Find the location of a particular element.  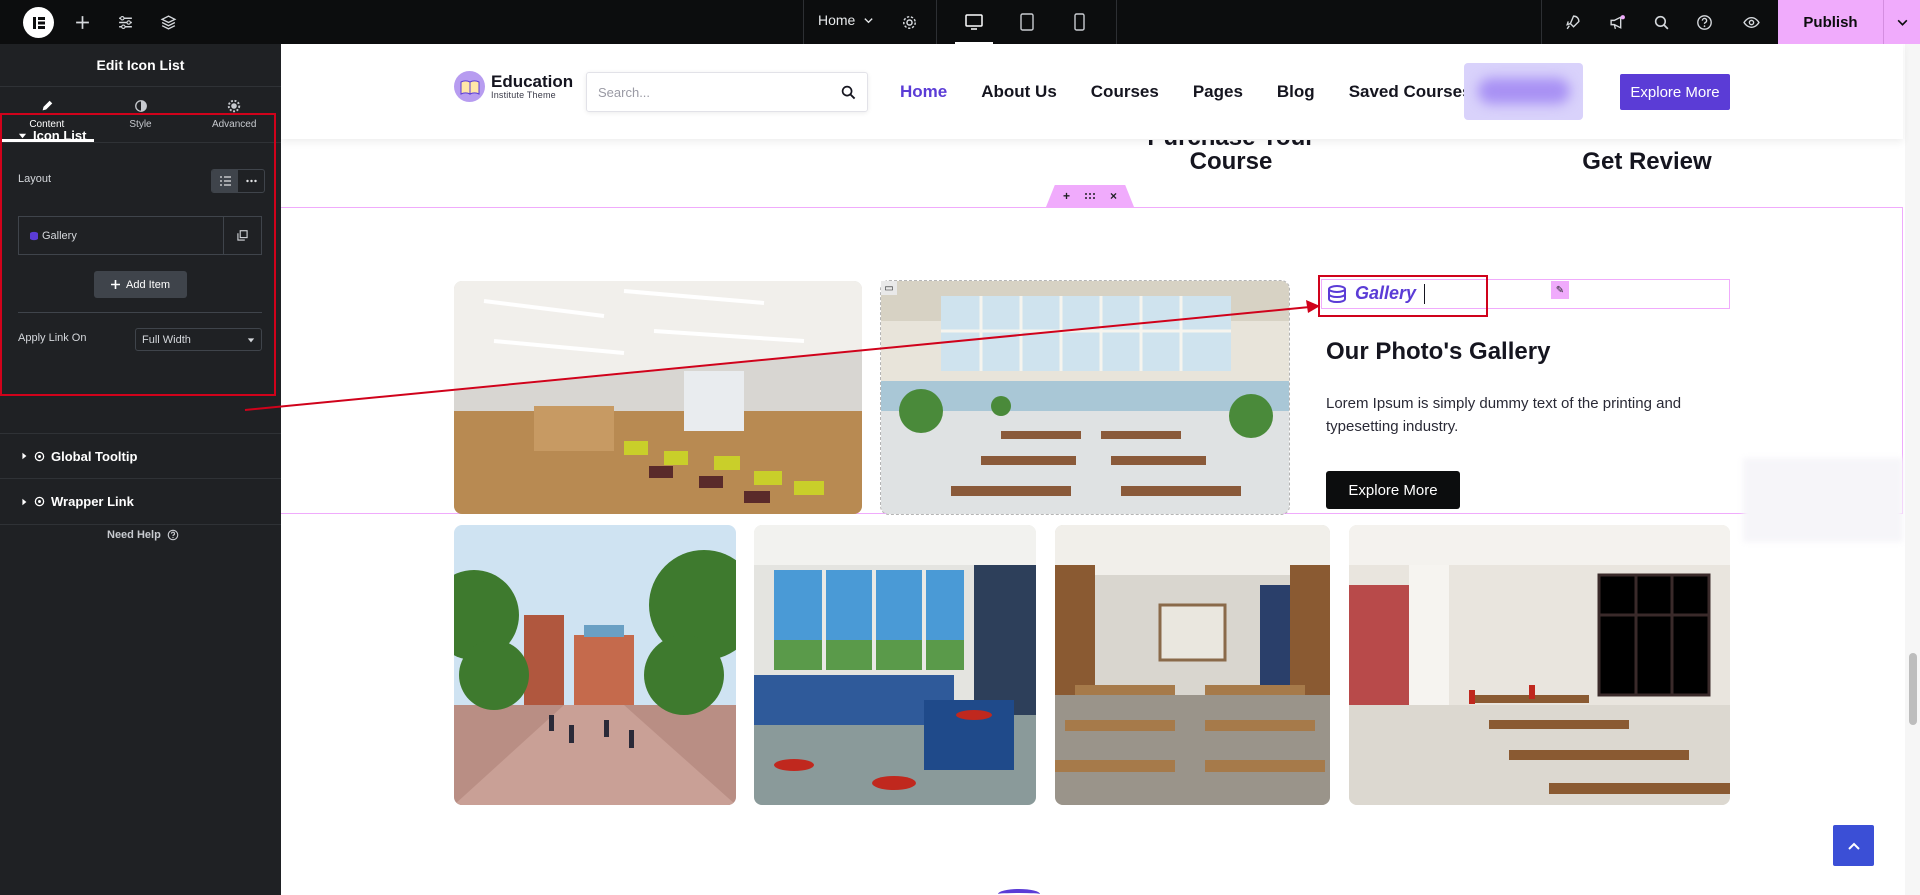

apply-link-value: Full Width is located at coordinates (166, 339).